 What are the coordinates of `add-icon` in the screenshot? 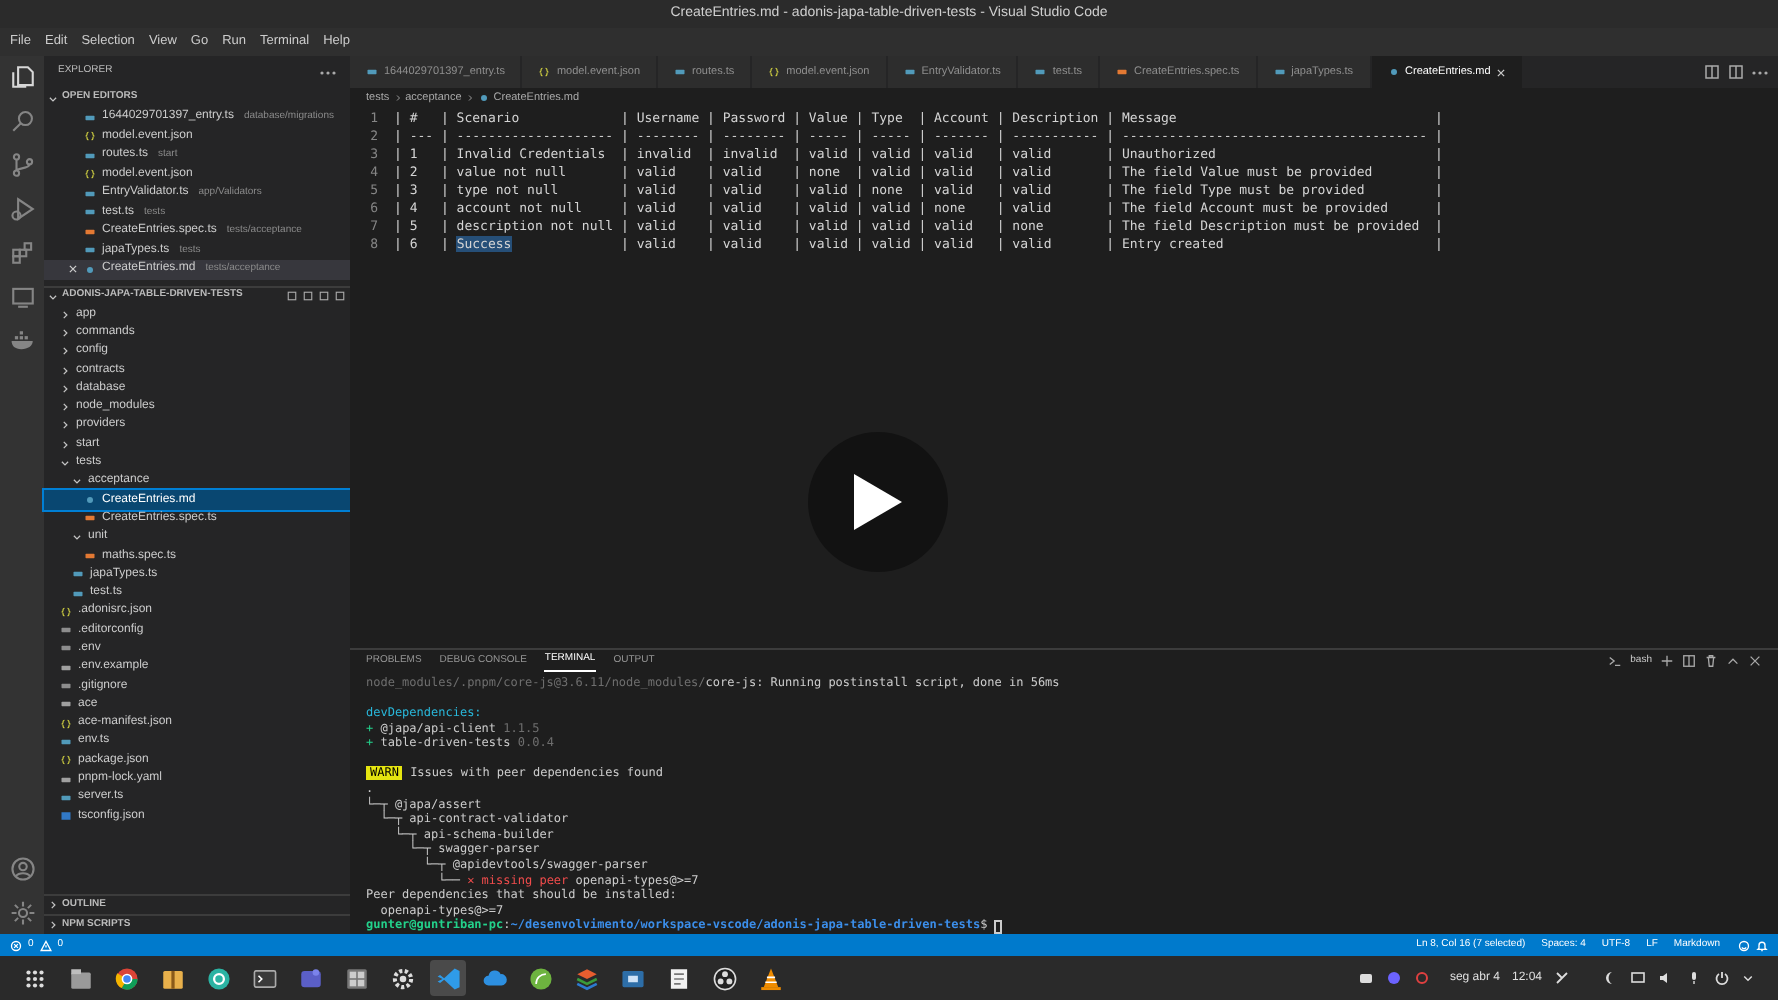 It's located at (1667, 660).